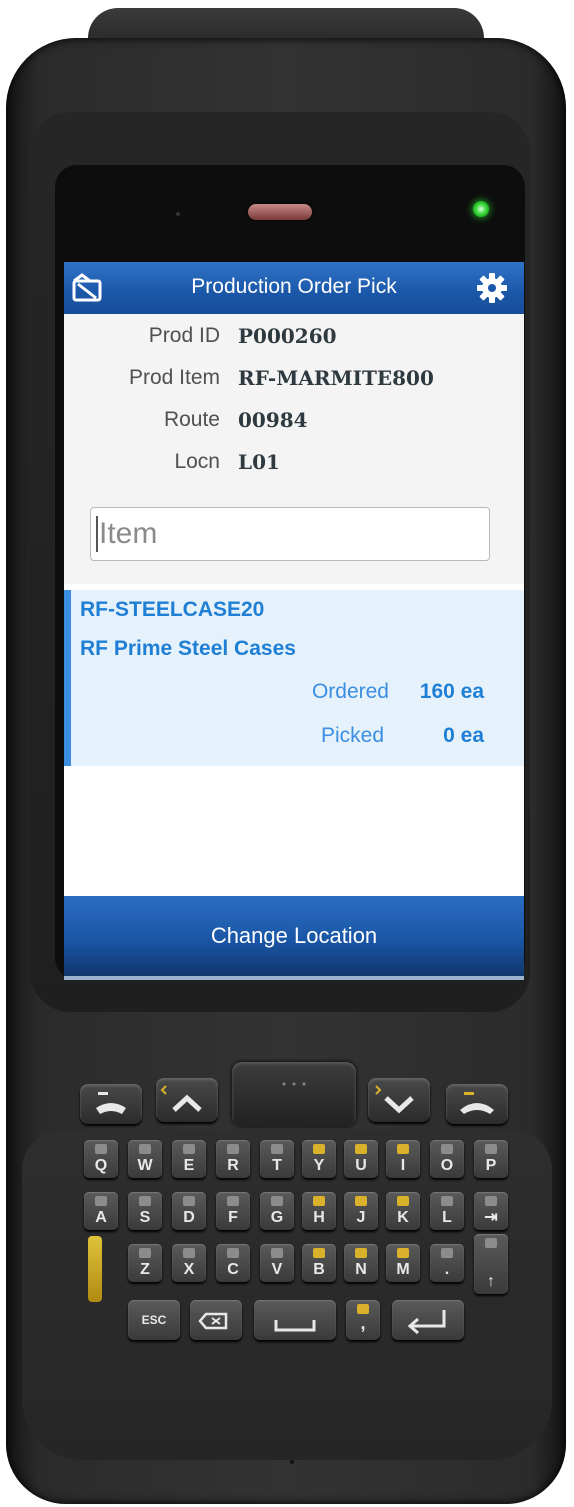 The image size is (574, 1507). Describe the element at coordinates (319, 1211) in the screenshot. I see `key-h: H` at that location.